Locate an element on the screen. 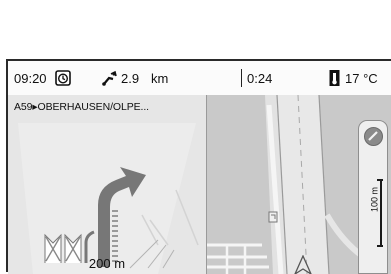  distance-unit: km is located at coordinates (160, 78).